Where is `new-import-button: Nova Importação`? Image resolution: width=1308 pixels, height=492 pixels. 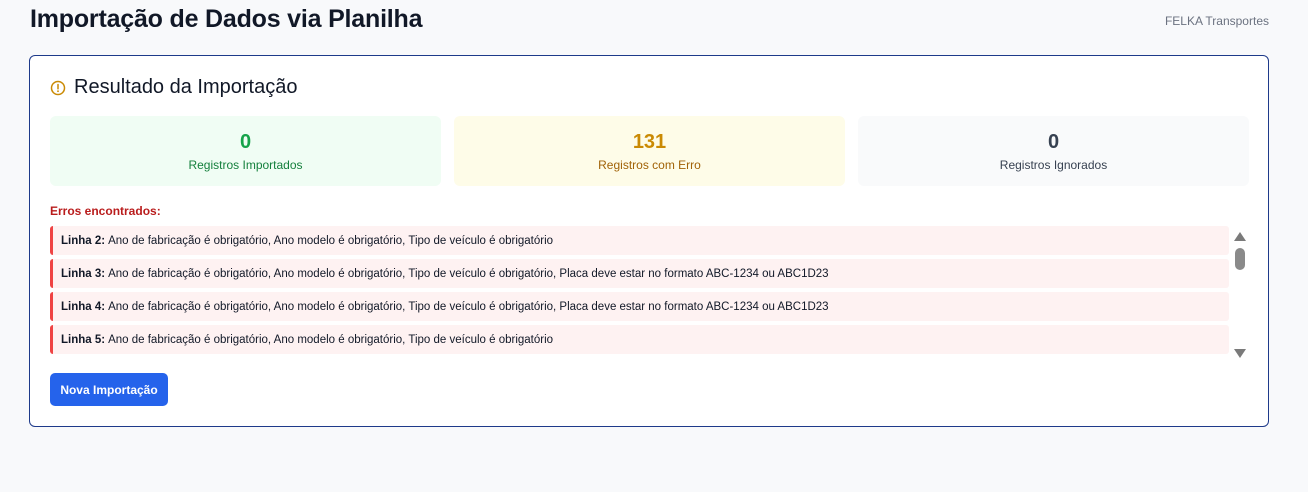 new-import-button: Nova Importação is located at coordinates (109, 389).